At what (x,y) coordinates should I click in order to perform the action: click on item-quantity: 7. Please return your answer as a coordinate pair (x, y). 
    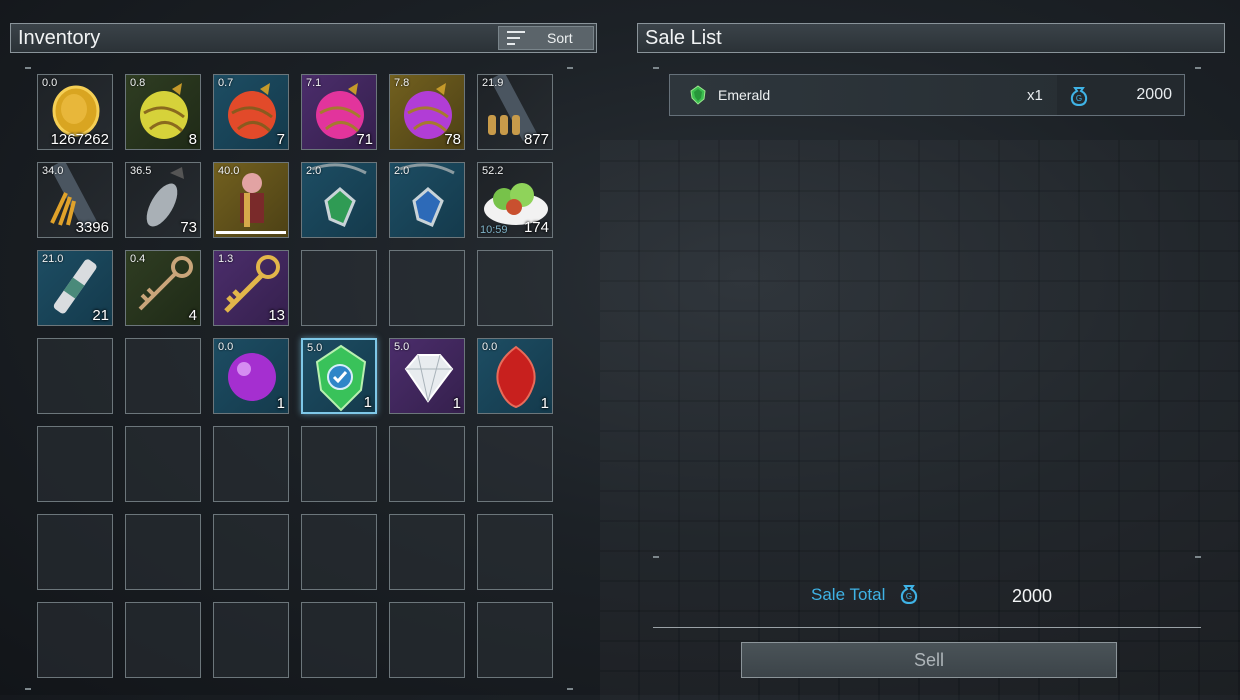
    Looking at the image, I should click on (280, 139).